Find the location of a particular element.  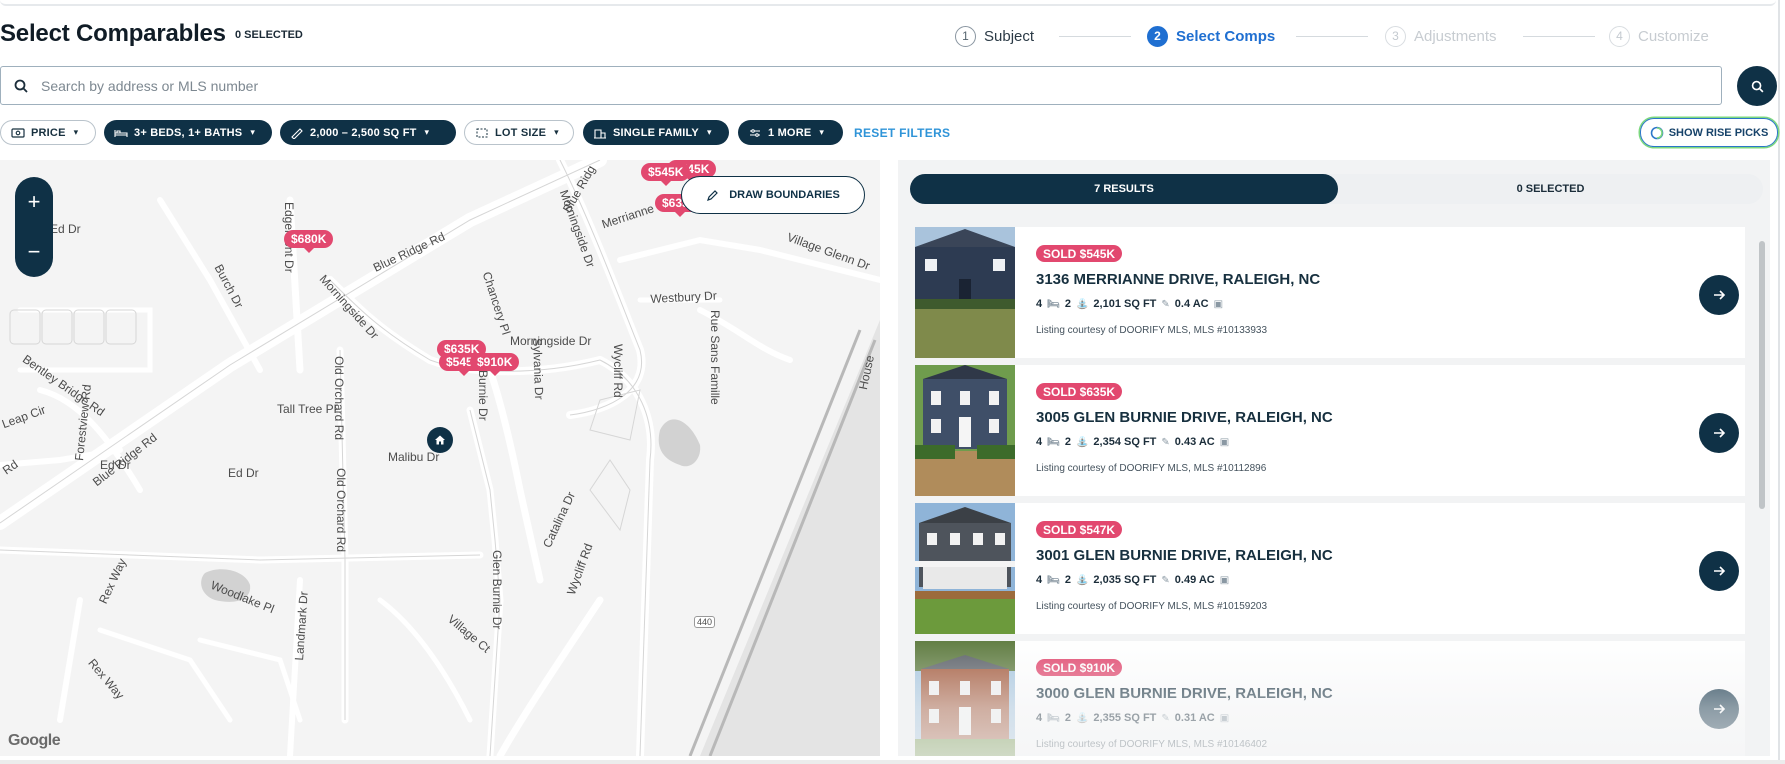

selected-count: 0 SELECTED is located at coordinates (269, 35).